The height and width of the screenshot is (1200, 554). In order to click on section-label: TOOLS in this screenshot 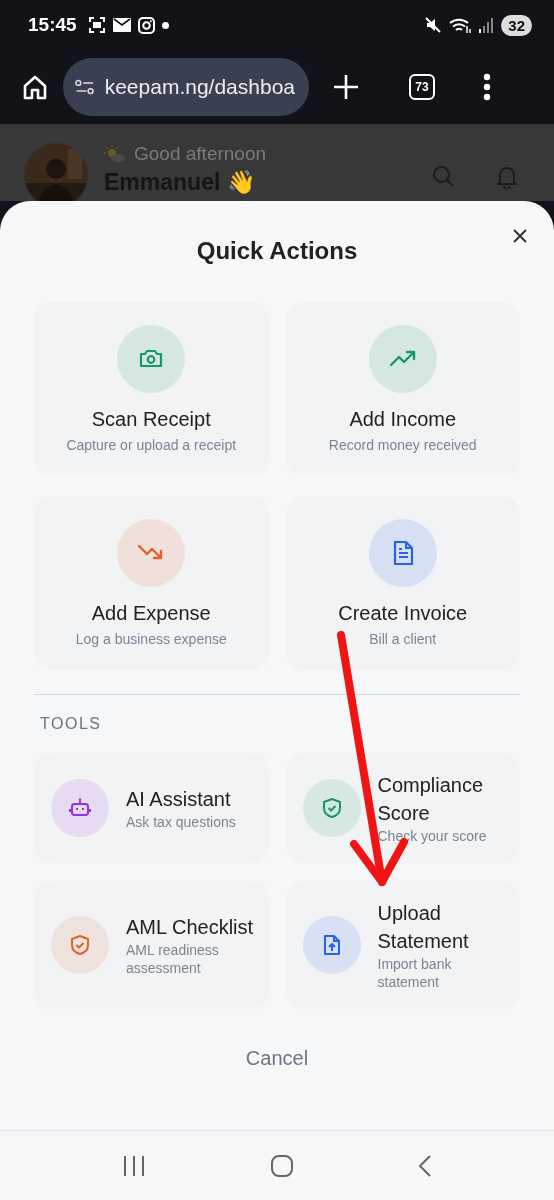, I will do `click(71, 724)`.